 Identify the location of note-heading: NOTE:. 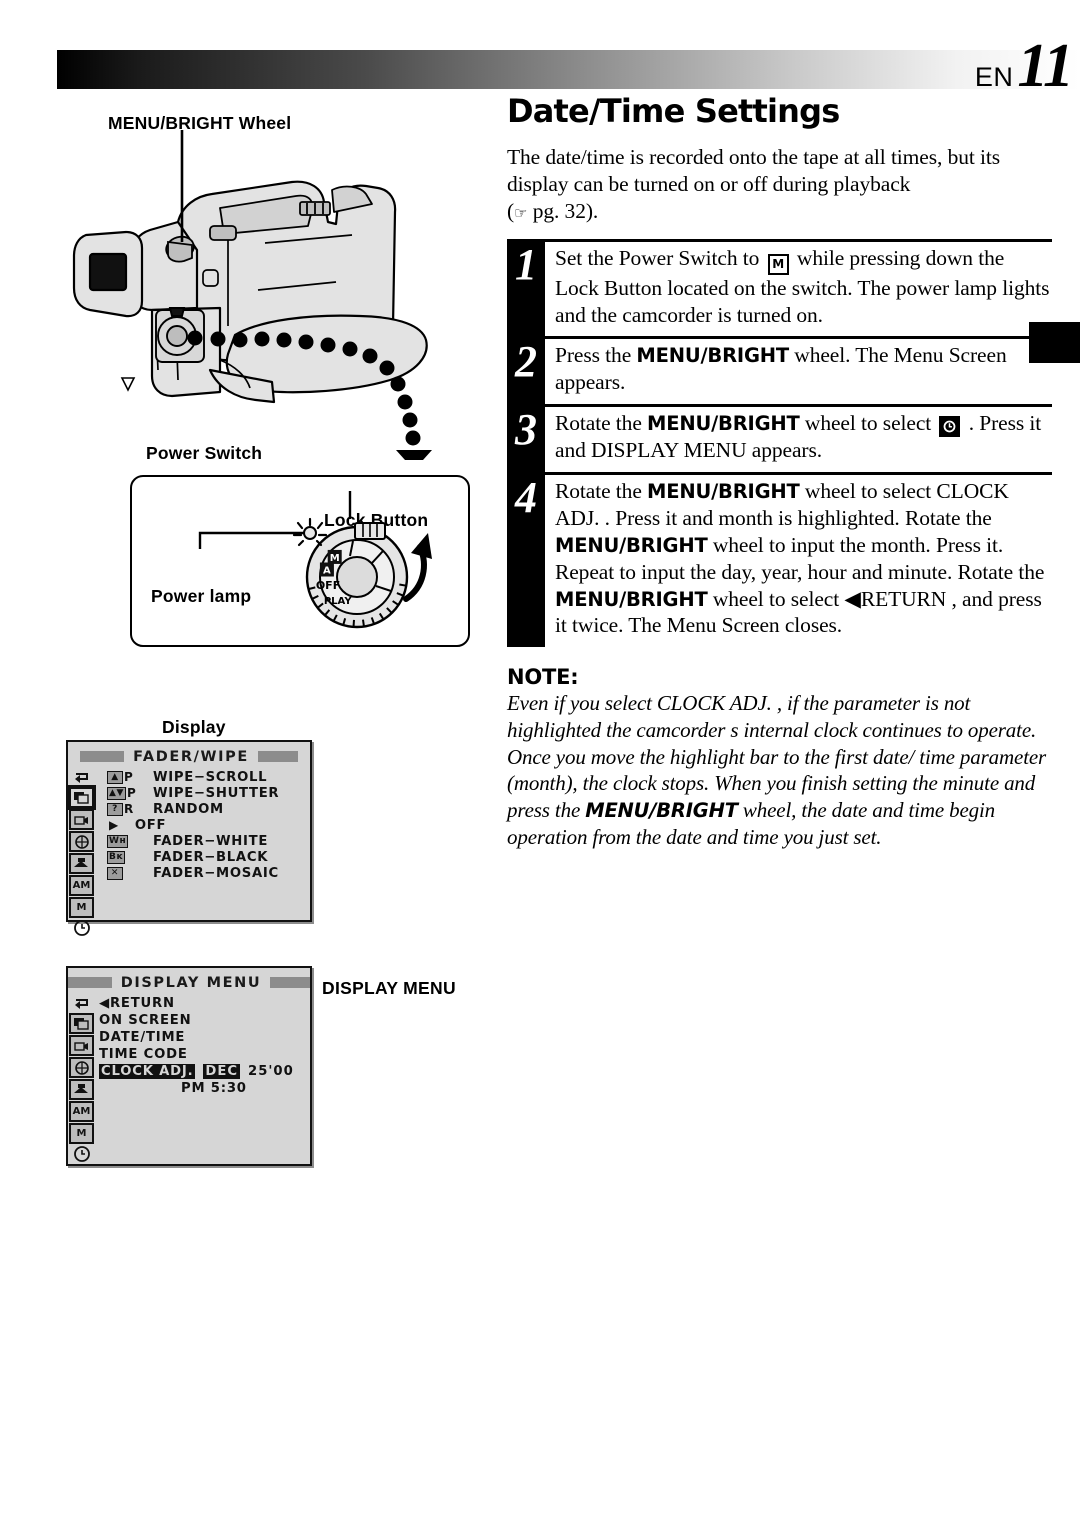
(543, 677).